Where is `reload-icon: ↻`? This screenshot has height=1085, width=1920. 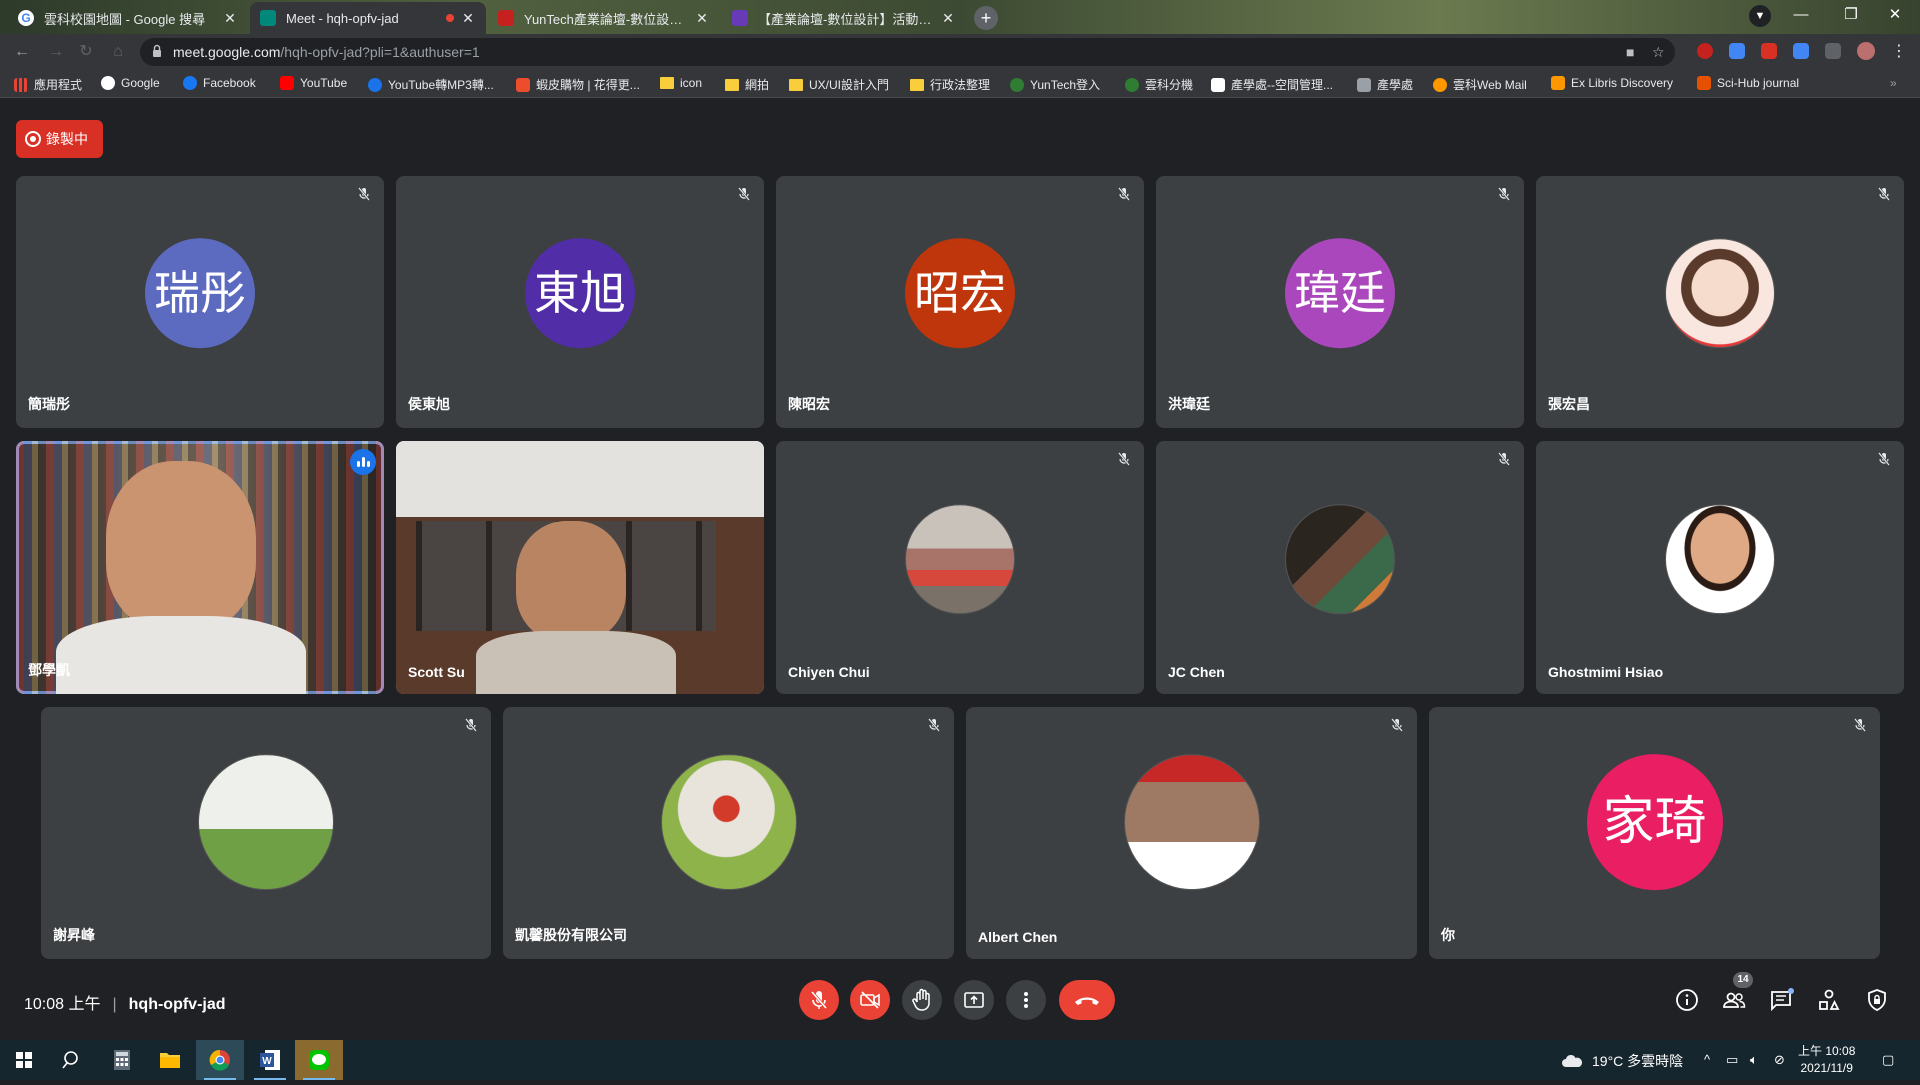
reload-icon: ↻ is located at coordinates (86, 52).